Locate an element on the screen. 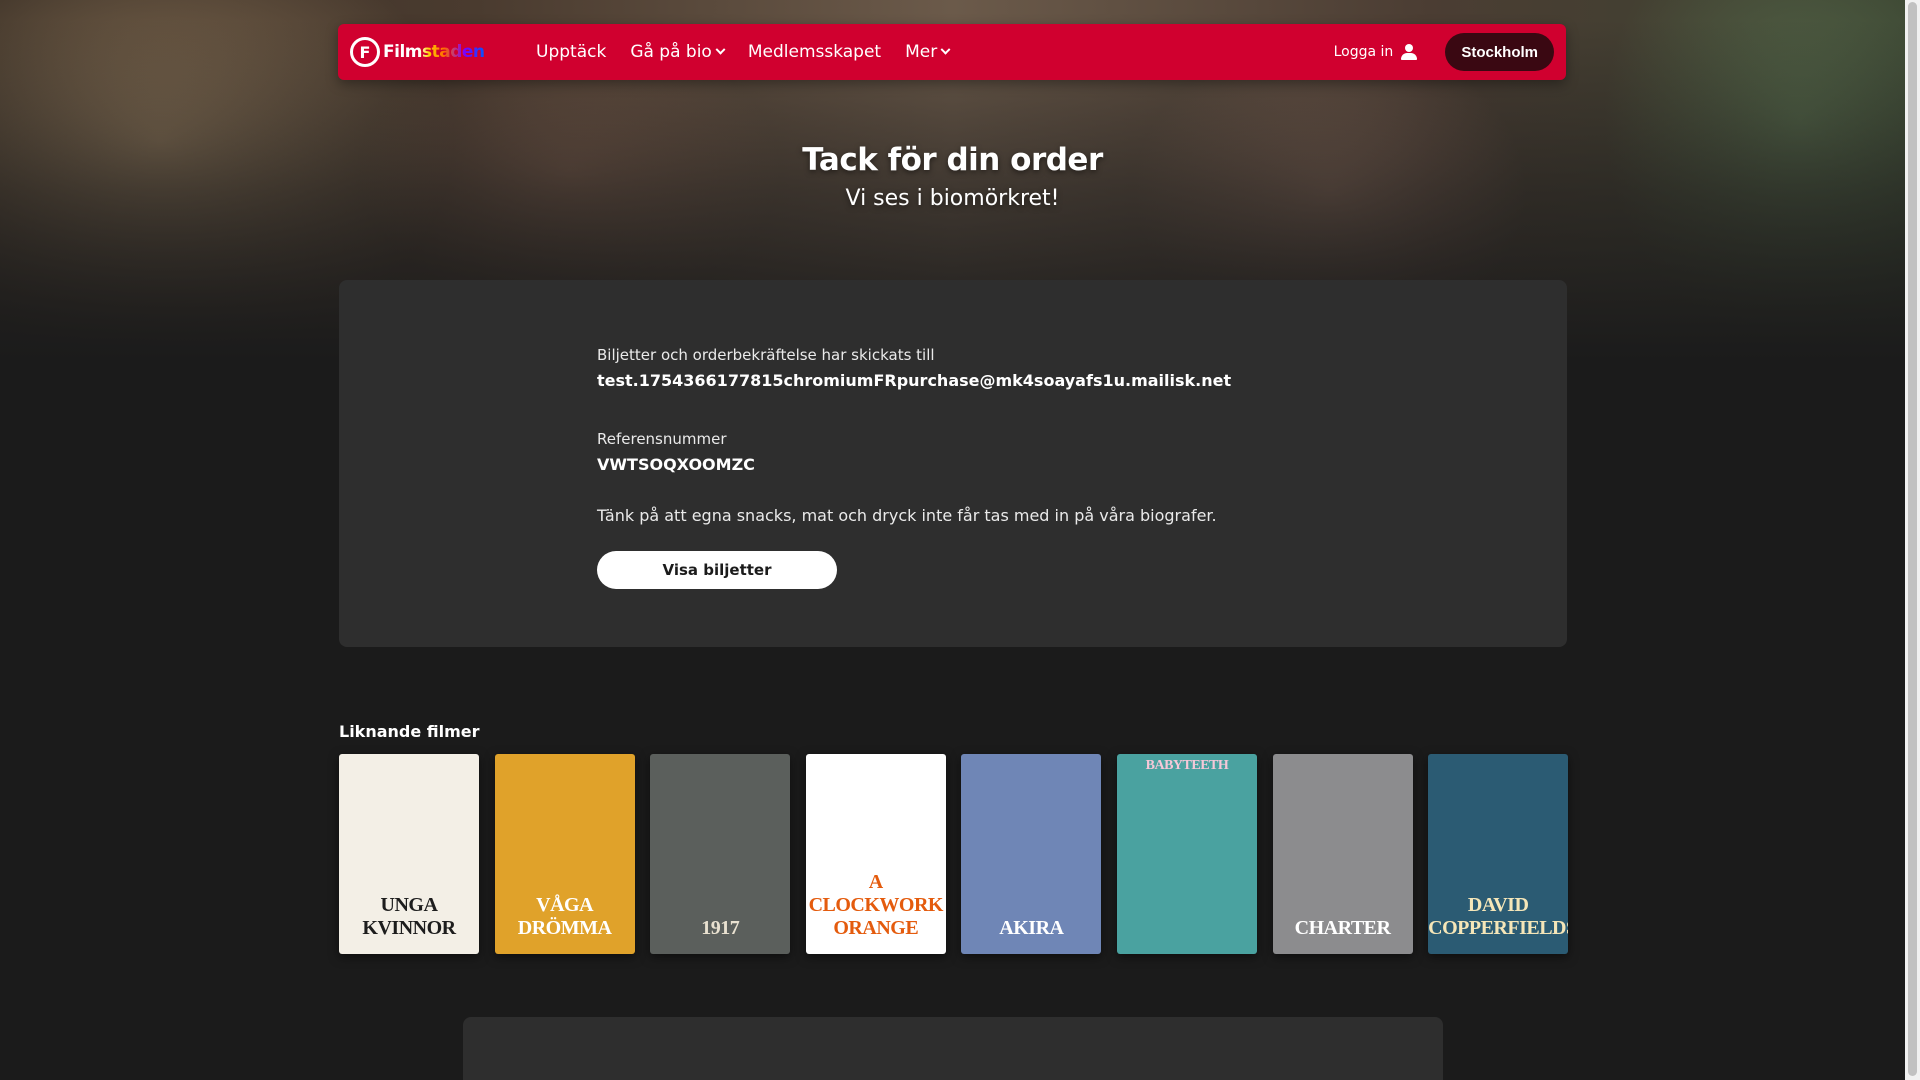  movie-poster-title: 1917 is located at coordinates (720, 928).